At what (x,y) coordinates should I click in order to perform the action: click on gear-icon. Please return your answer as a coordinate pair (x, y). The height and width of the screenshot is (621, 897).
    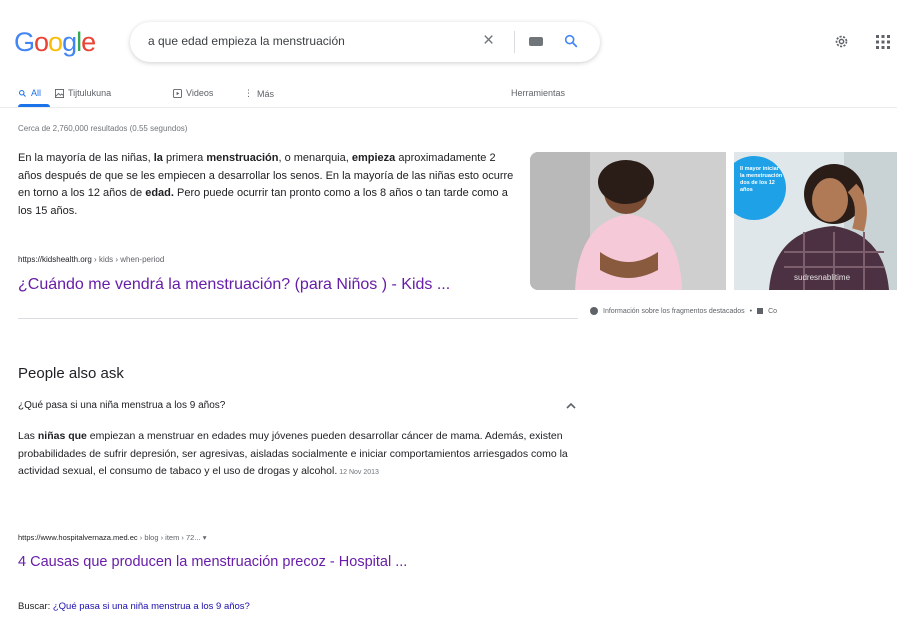
    Looking at the image, I should click on (841, 41).